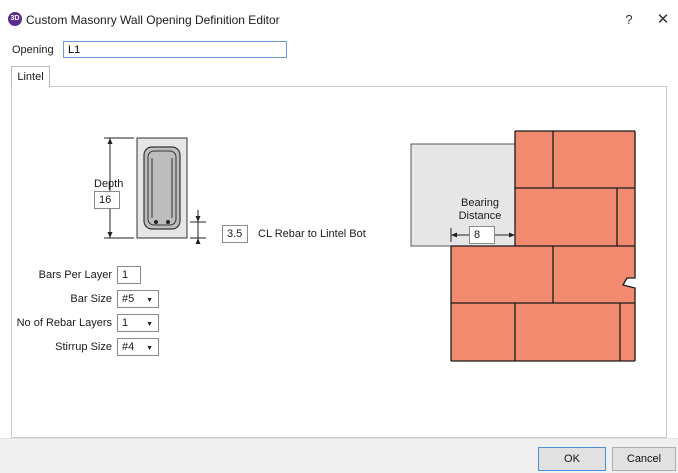 The image size is (678, 473). What do you see at coordinates (629, 20) in the screenshot?
I see `help-button: ?` at bounding box center [629, 20].